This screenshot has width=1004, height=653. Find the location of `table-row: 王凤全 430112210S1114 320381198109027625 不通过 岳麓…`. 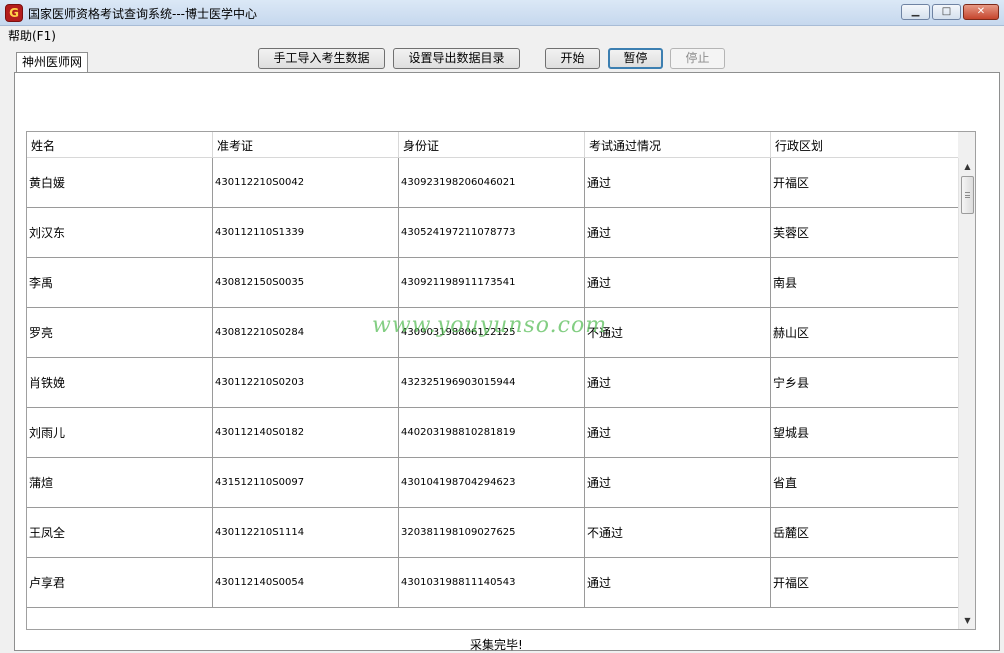

table-row: 王凤全 430112210S1114 320381198109027625 不通过 岳麓… is located at coordinates (492, 533).